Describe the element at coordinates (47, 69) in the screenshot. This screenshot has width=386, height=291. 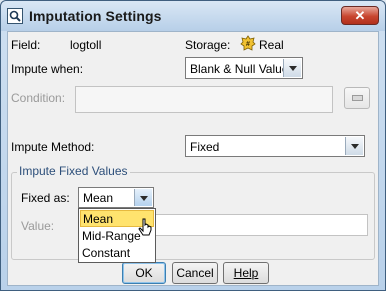
I see `impute-when-label: Impute when:` at that location.